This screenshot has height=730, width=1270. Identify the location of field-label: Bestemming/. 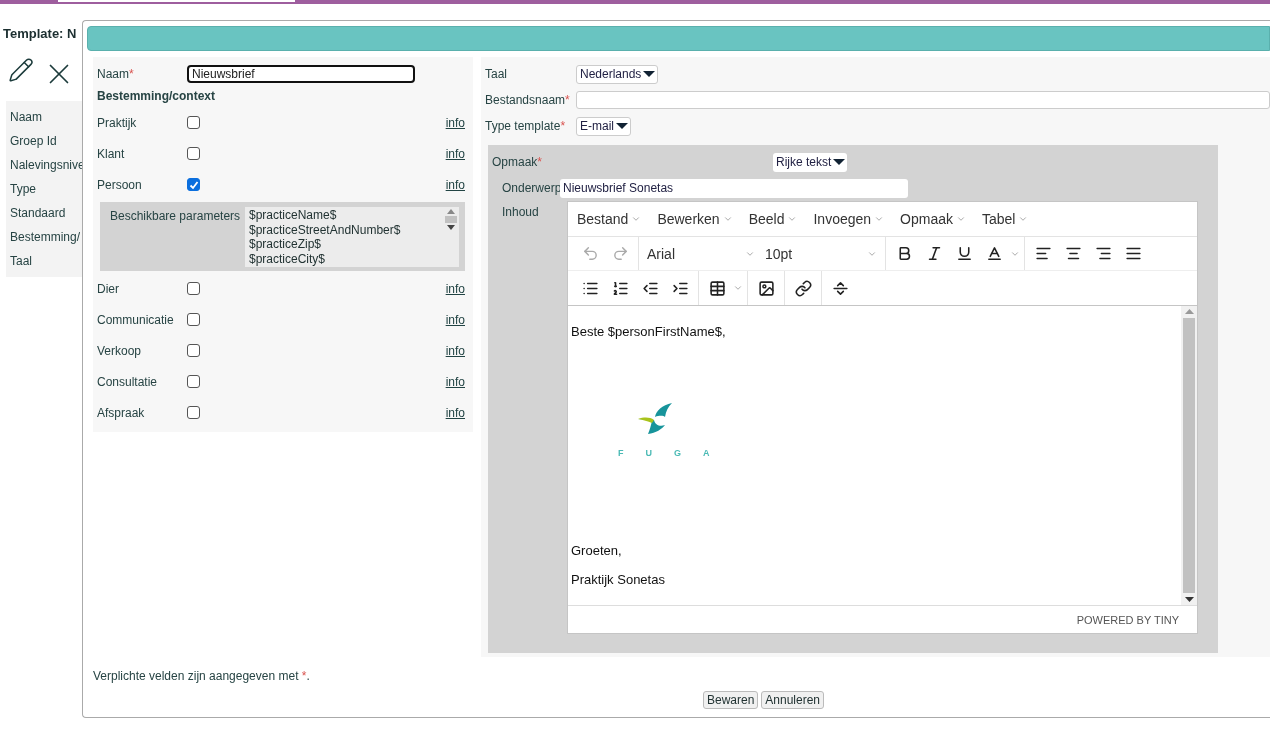
(45, 237).